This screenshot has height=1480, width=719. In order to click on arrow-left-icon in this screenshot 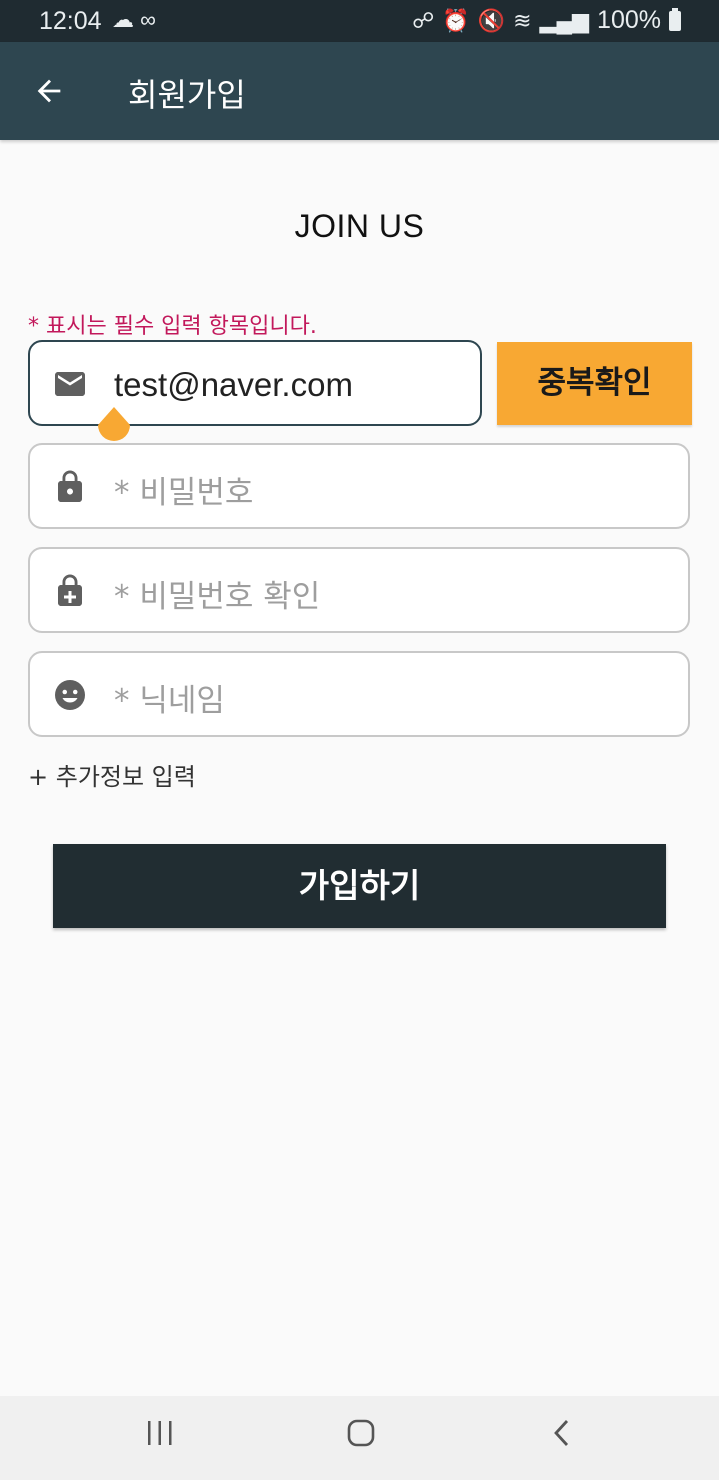, I will do `click(49, 91)`.